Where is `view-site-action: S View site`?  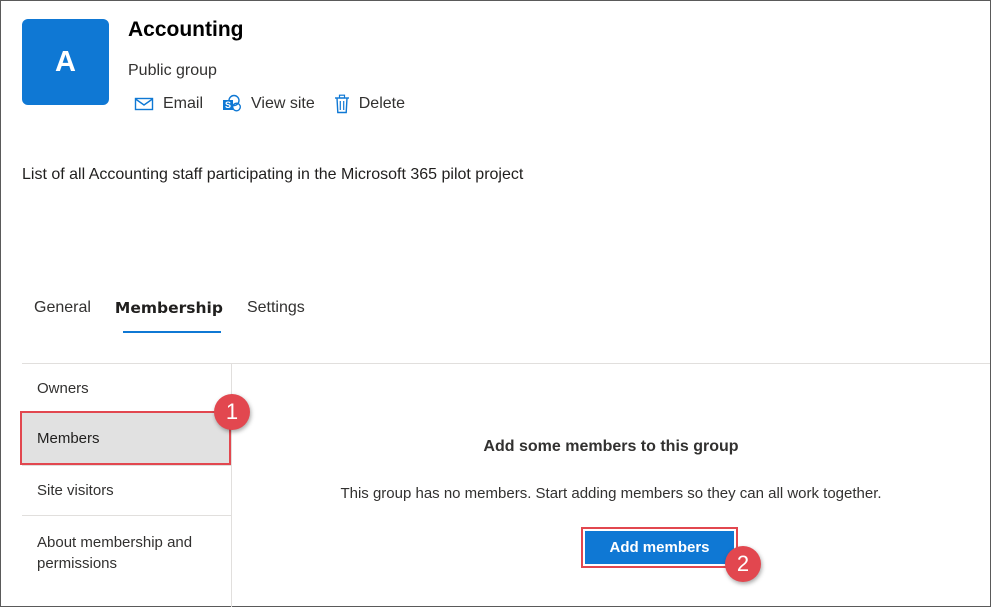
view-site-action: S View site is located at coordinates (268, 104).